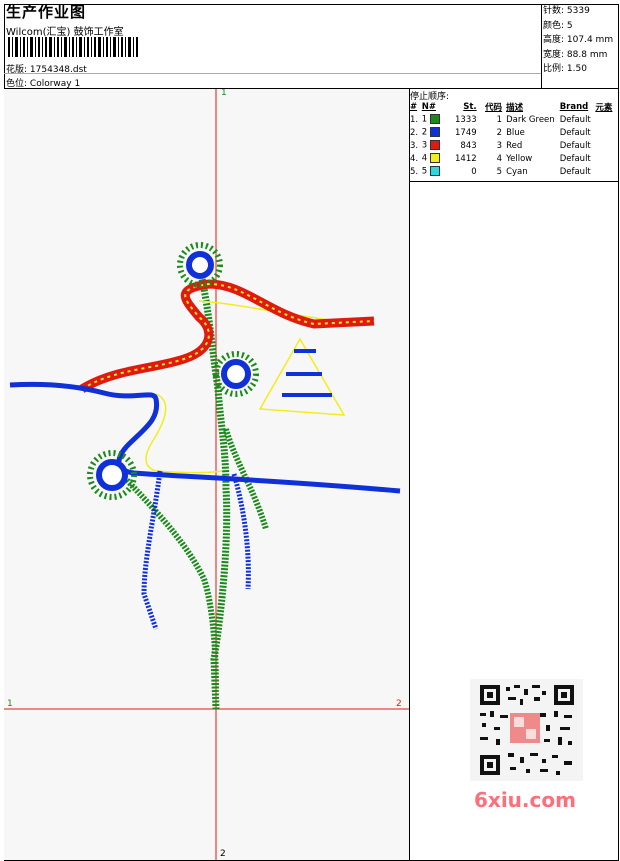 The image size is (620, 861). What do you see at coordinates (409, 474) in the screenshot?
I see `panel-divider` at bounding box center [409, 474].